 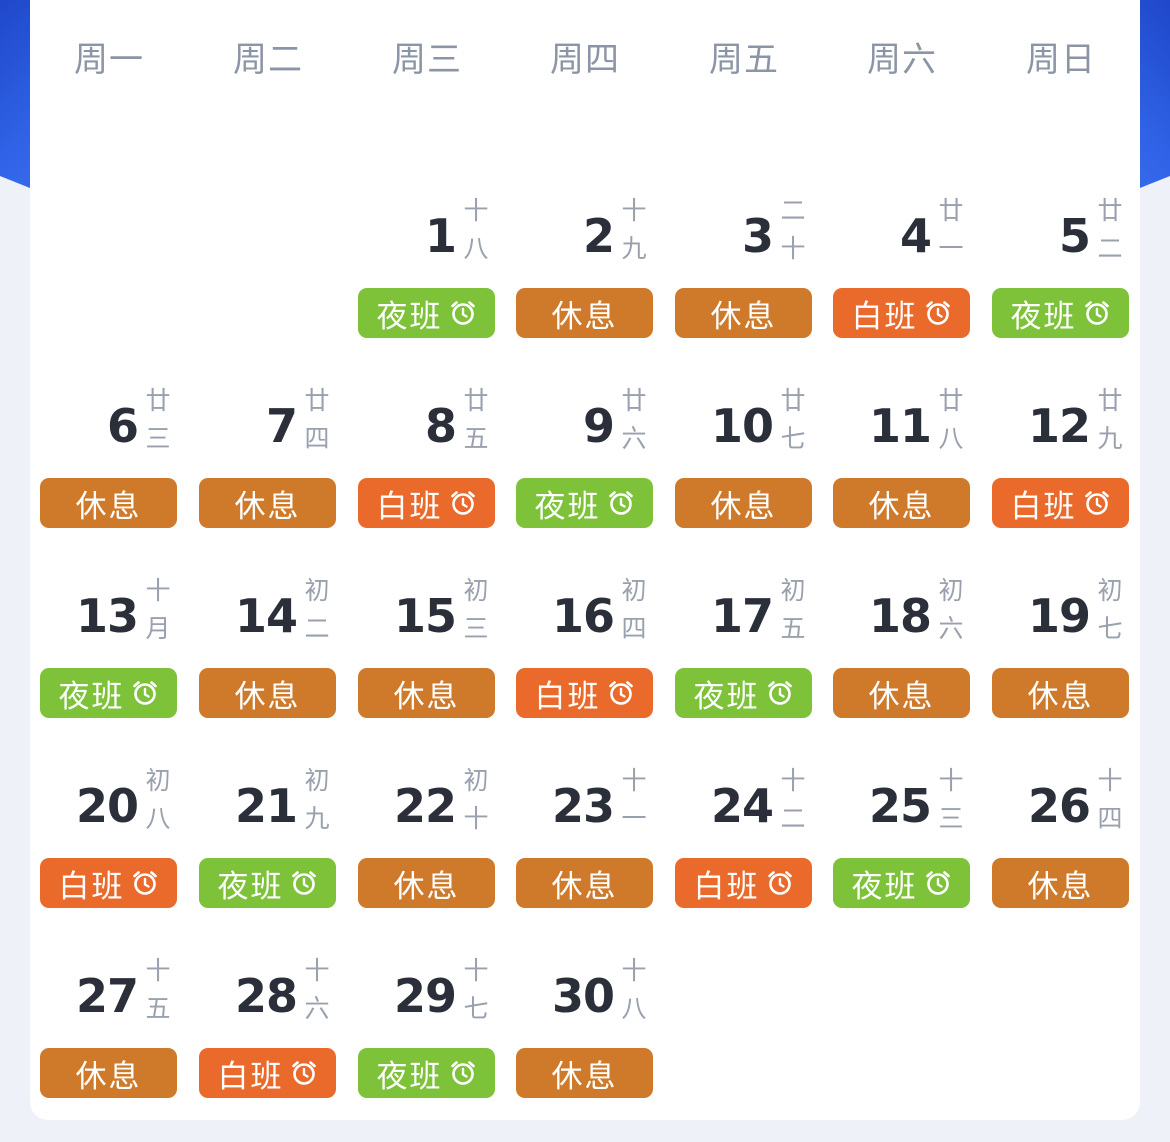 I want to click on calendar-day-15: 15 初三休息, so click(x=437, y=667).